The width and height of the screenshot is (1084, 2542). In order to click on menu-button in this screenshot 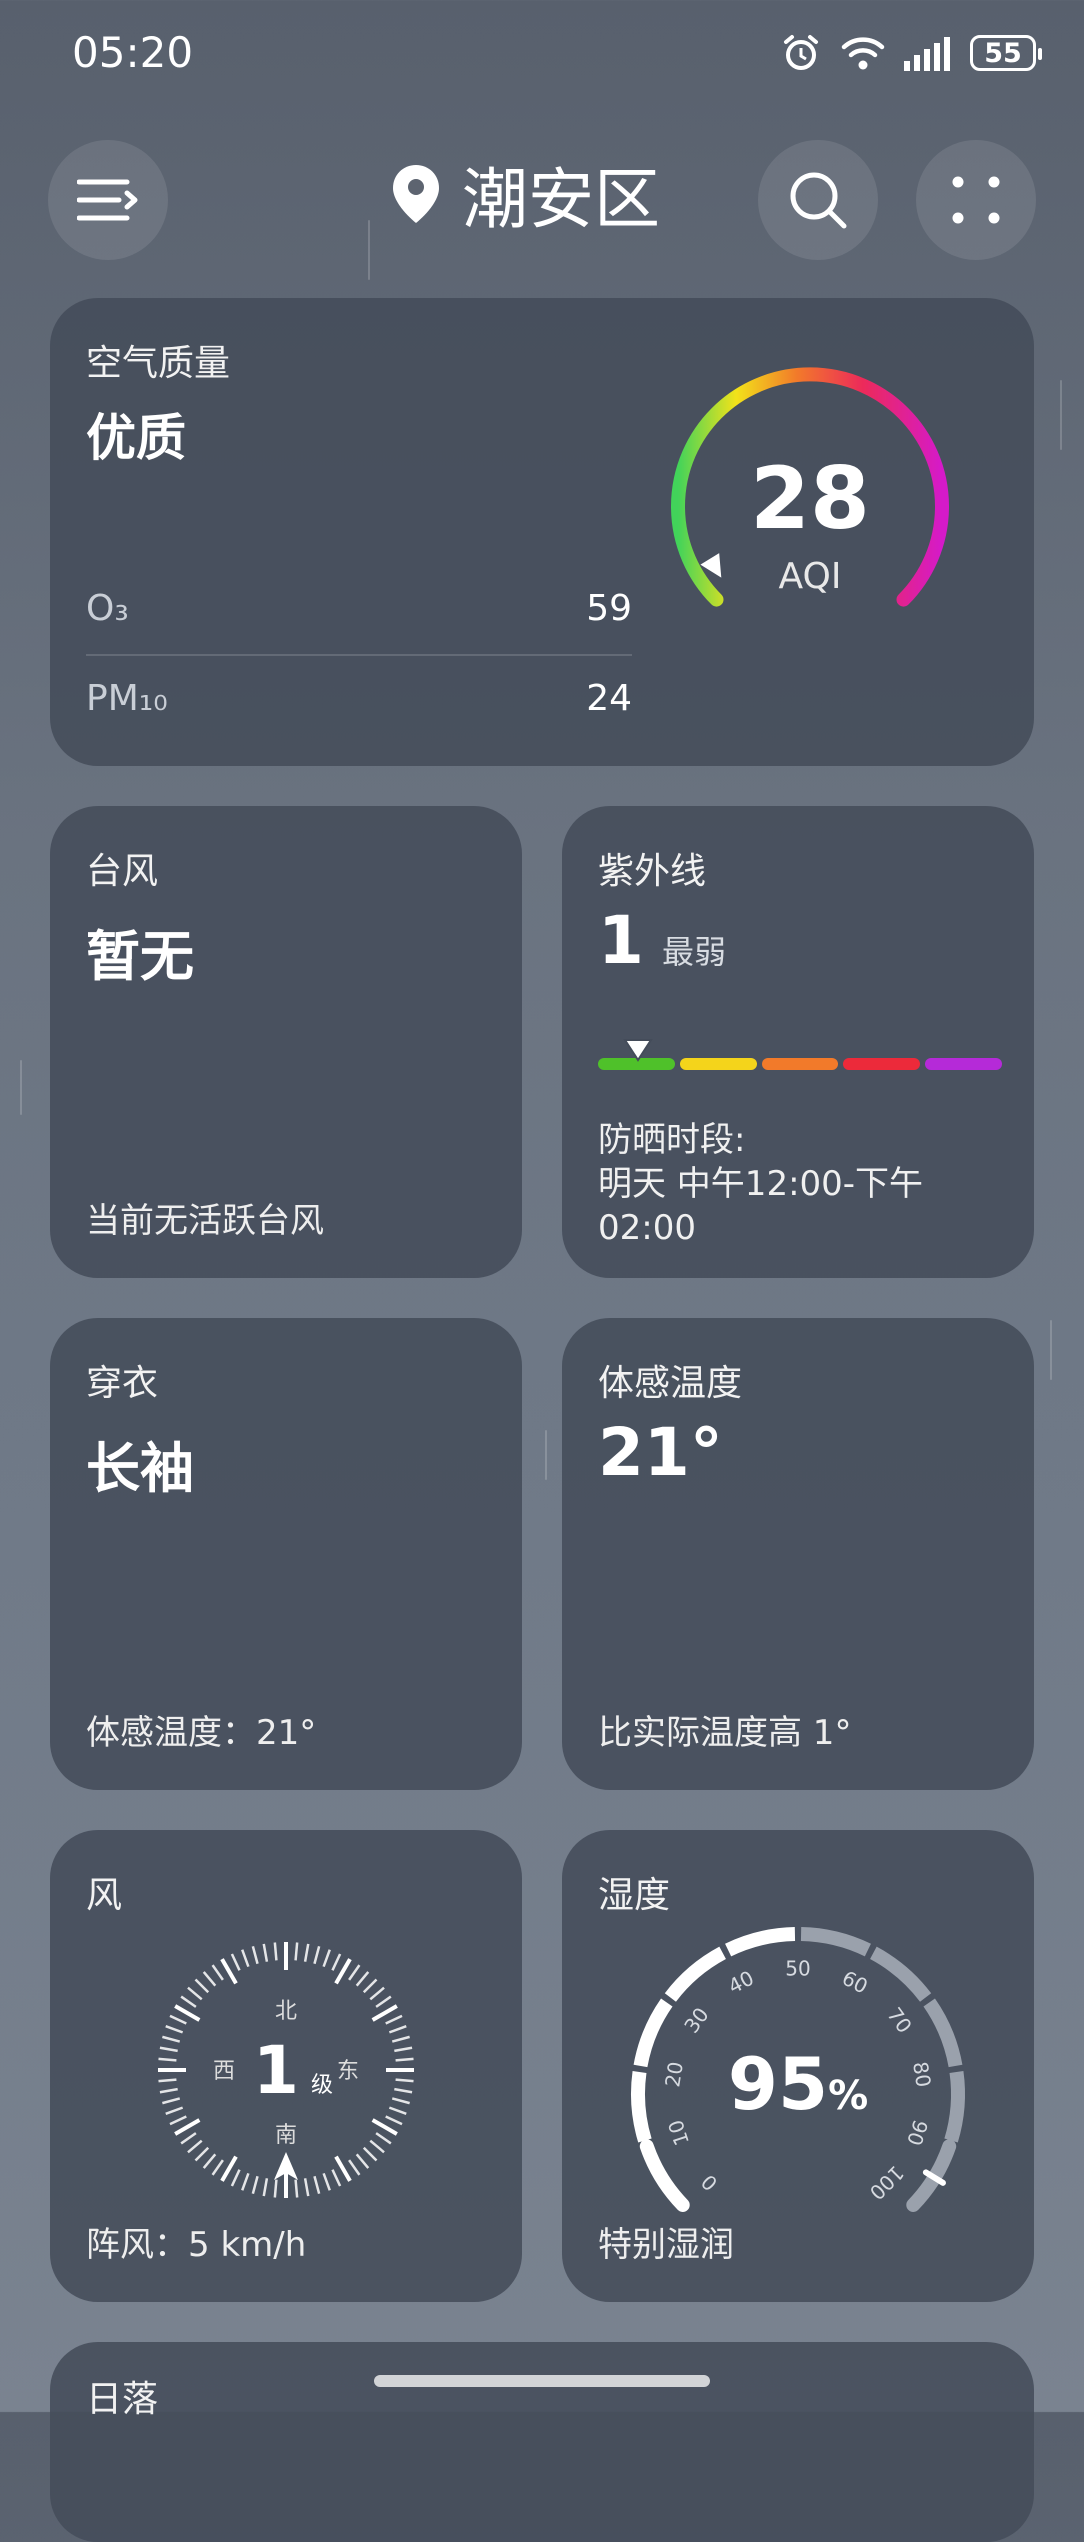, I will do `click(108, 200)`.